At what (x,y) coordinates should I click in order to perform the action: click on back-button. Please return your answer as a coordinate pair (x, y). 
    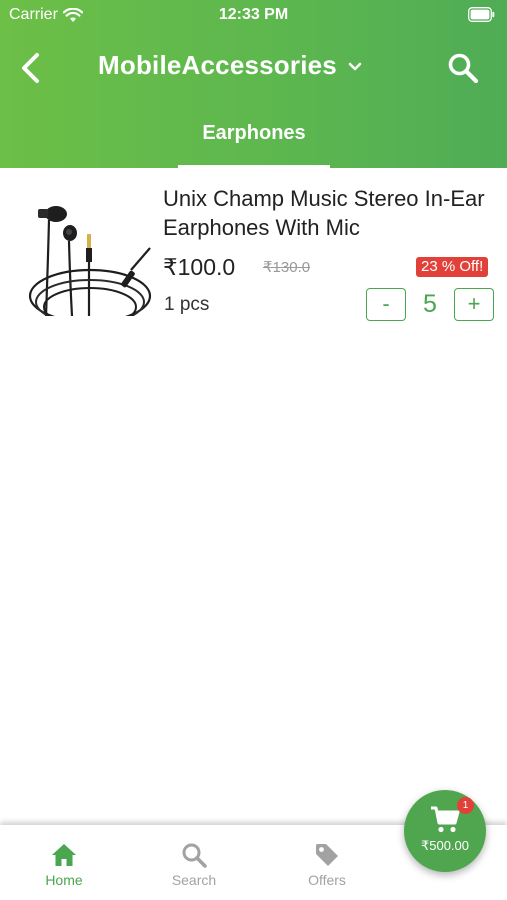
    Looking at the image, I should click on (30, 68).